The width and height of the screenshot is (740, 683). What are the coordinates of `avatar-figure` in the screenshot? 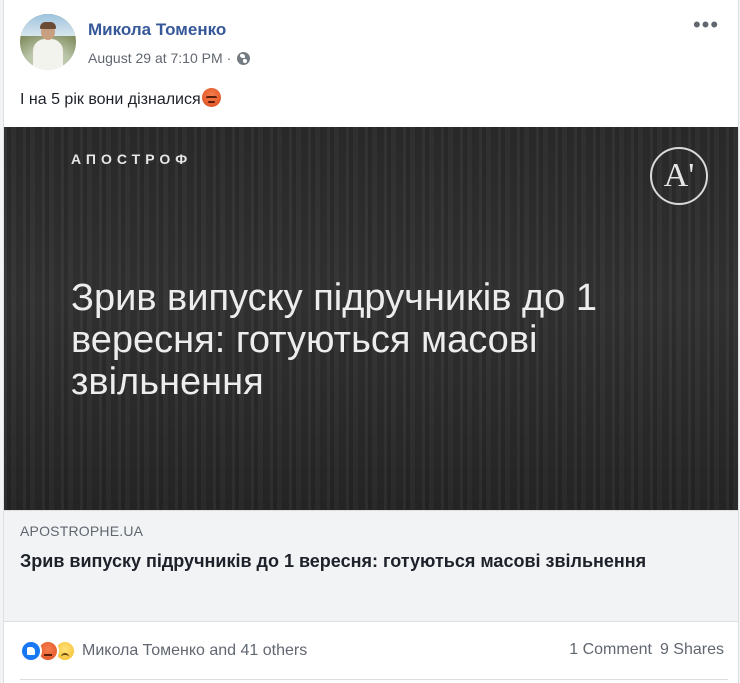 It's located at (48, 54).